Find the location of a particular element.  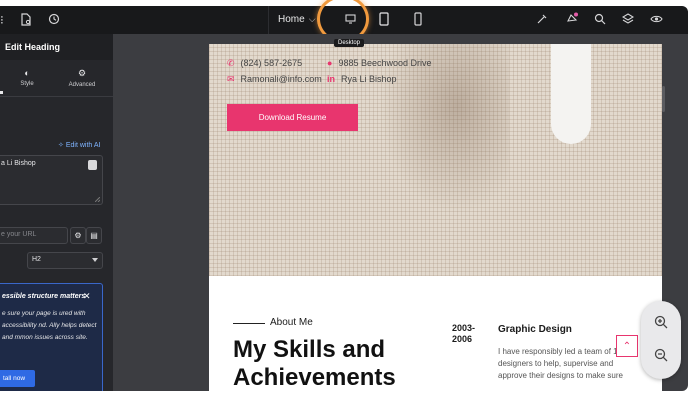

chevron-down-icon is located at coordinates (95, 260).